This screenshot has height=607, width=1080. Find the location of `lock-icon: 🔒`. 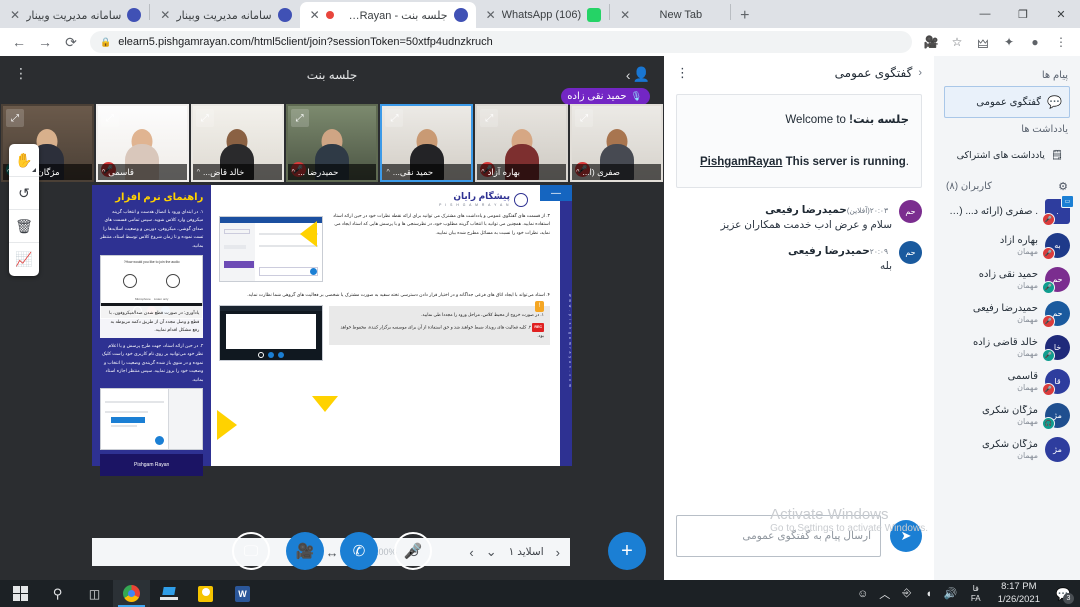

lock-icon: 🔒 is located at coordinates (106, 41).